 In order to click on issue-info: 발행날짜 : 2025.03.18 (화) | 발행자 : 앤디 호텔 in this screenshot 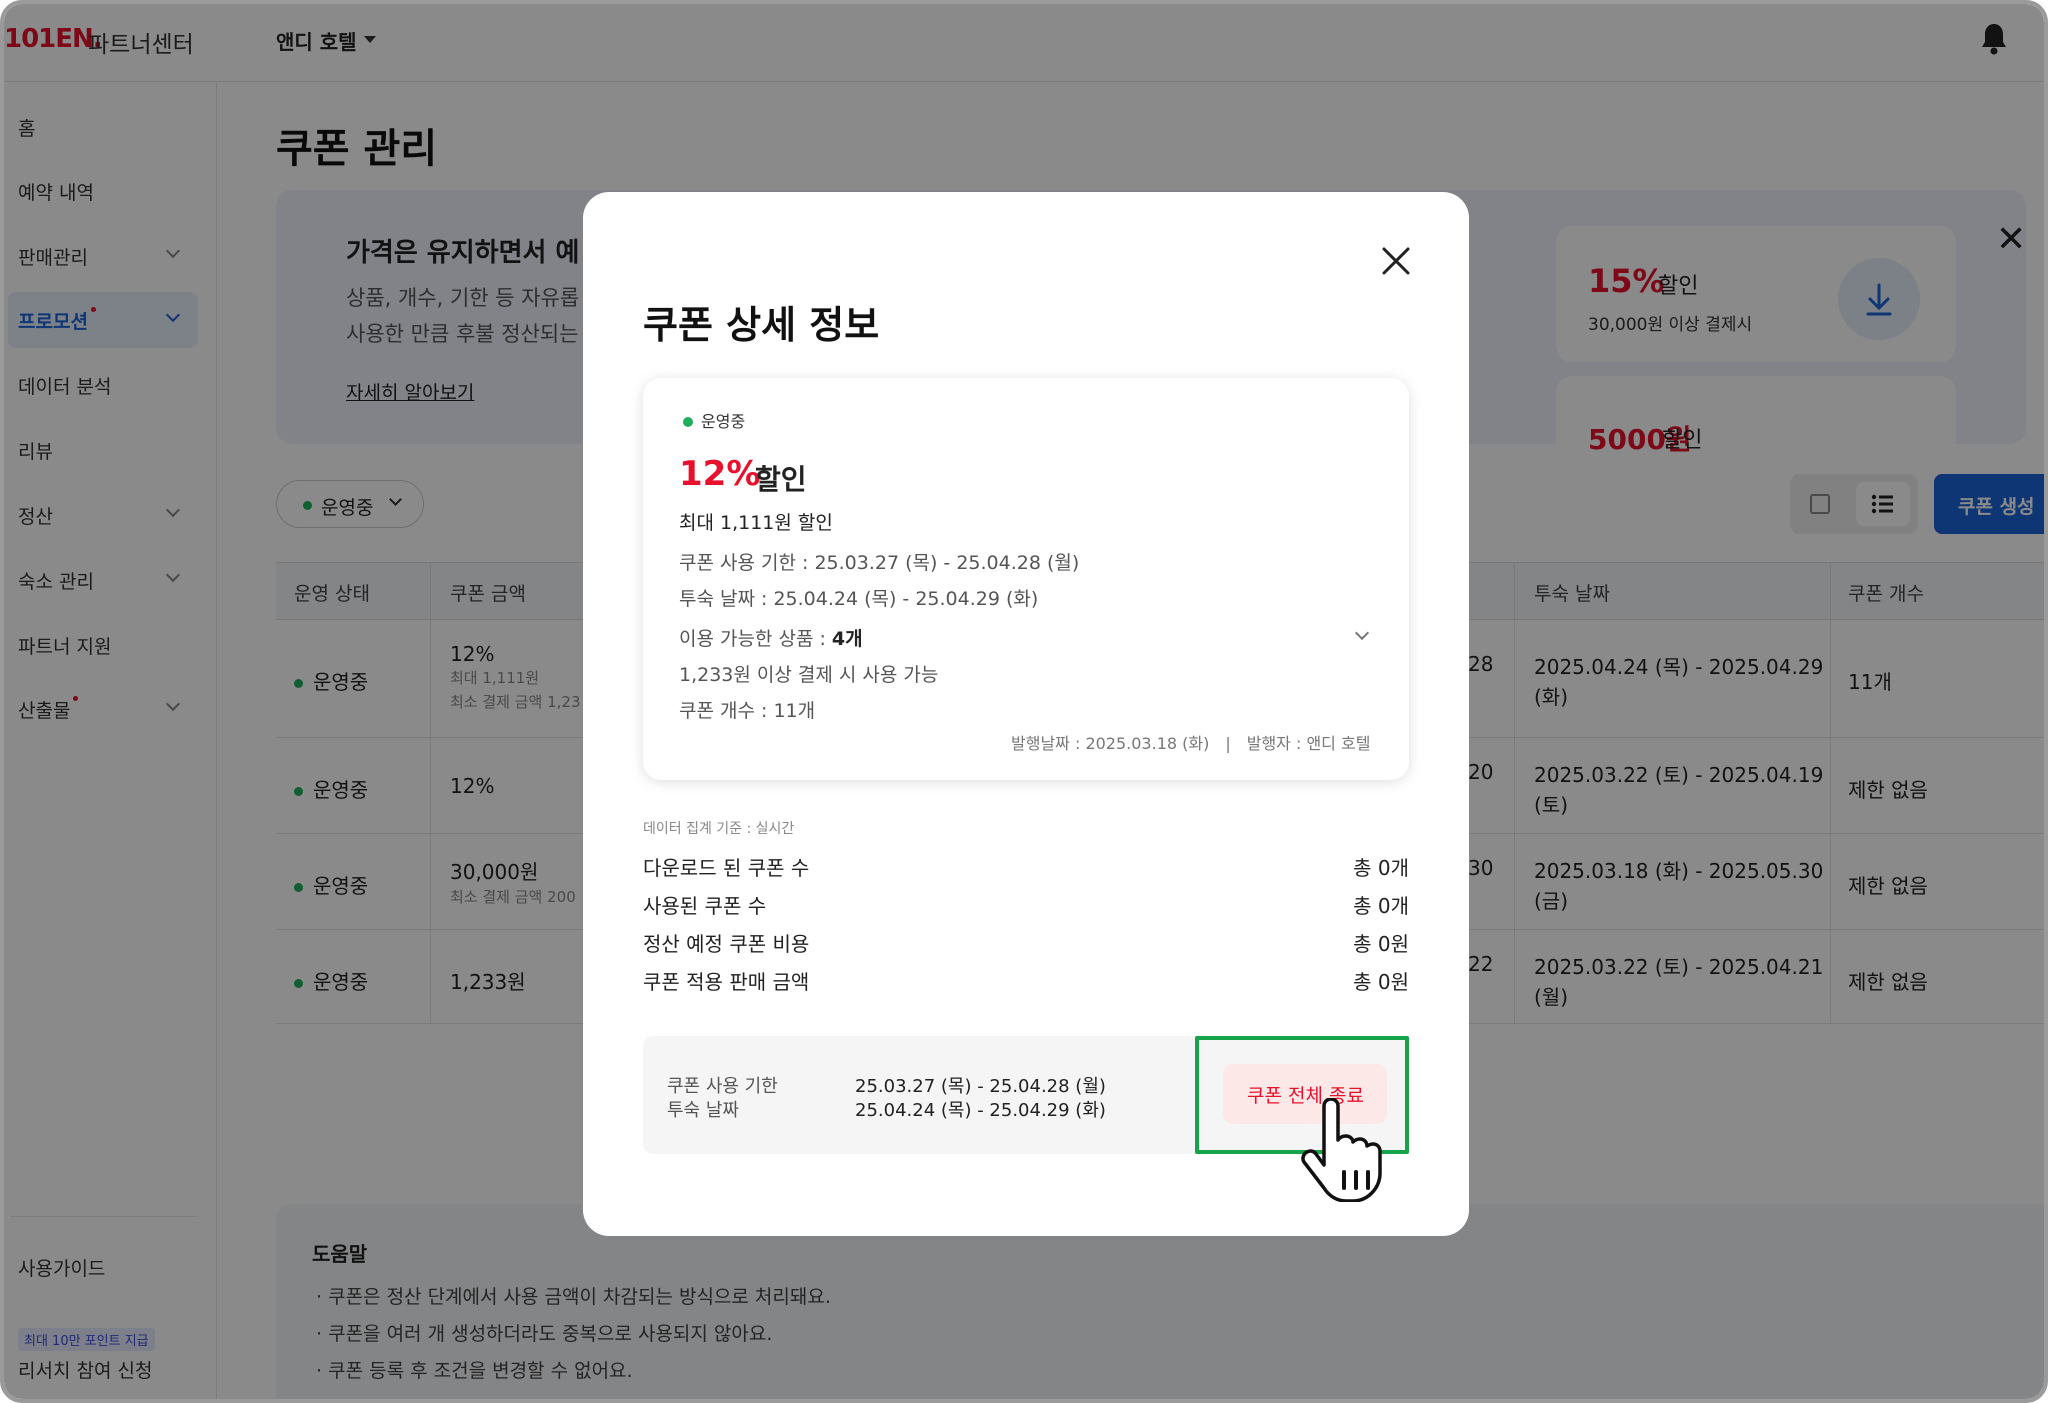, I will do `click(1191, 743)`.